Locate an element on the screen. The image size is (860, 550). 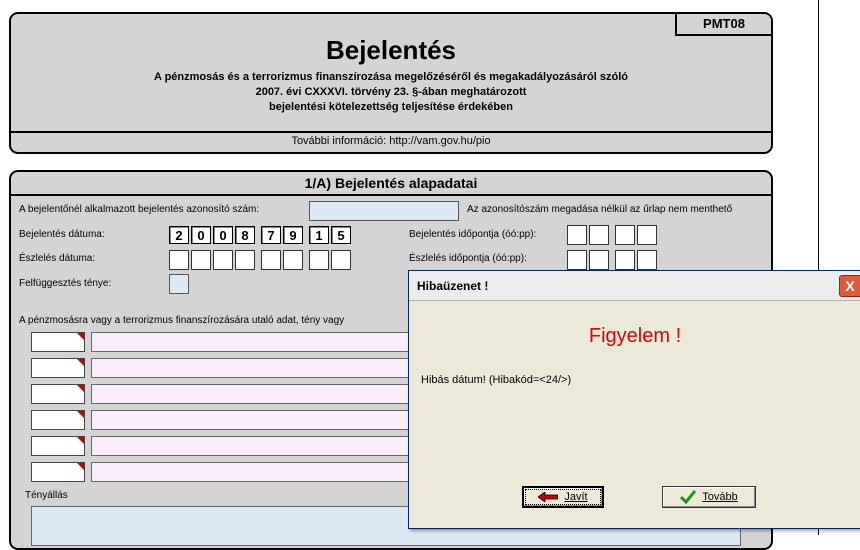
dialog-headline: Figyelem ! is located at coordinates (635, 336).